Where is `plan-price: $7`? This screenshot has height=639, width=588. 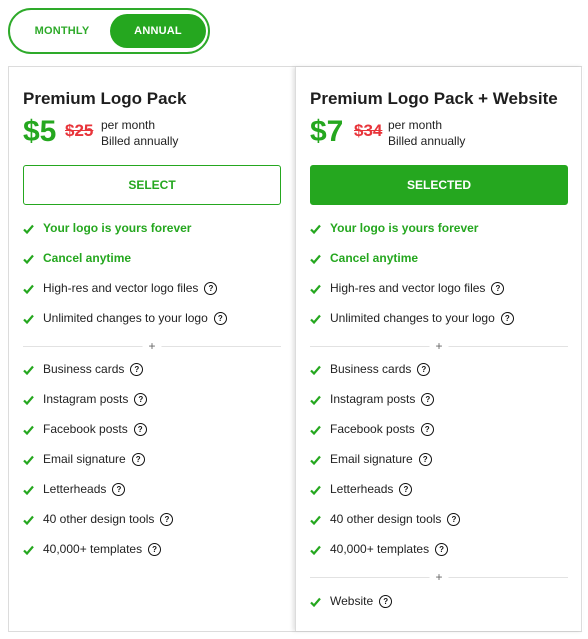
plan-price: $7 is located at coordinates (327, 131).